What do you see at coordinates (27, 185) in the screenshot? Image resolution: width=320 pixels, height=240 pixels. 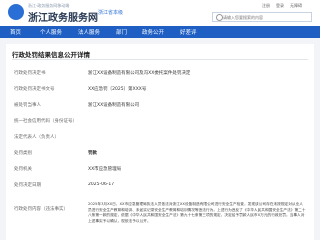 I see `field-label-date: 处罚决定日期` at bounding box center [27, 185].